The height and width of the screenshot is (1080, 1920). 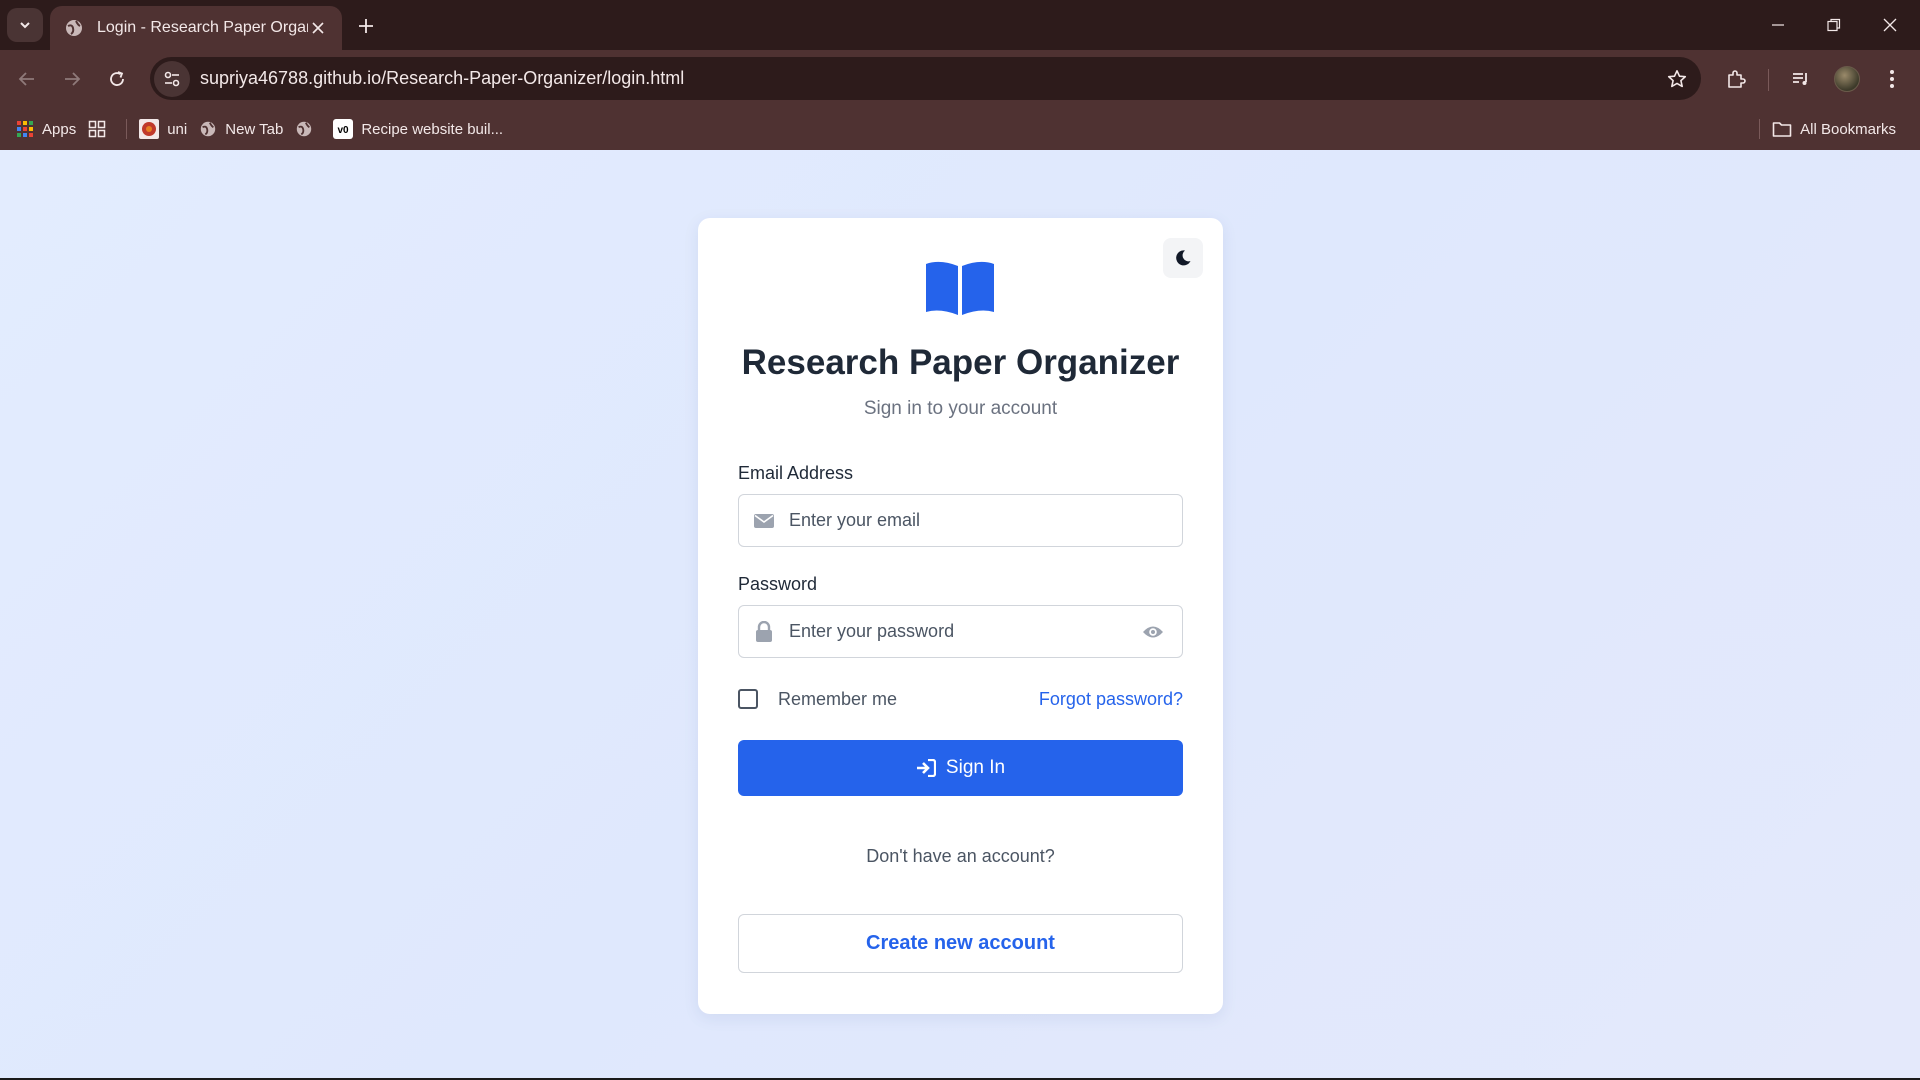 I want to click on tab-search-button, so click(x=25, y=25).